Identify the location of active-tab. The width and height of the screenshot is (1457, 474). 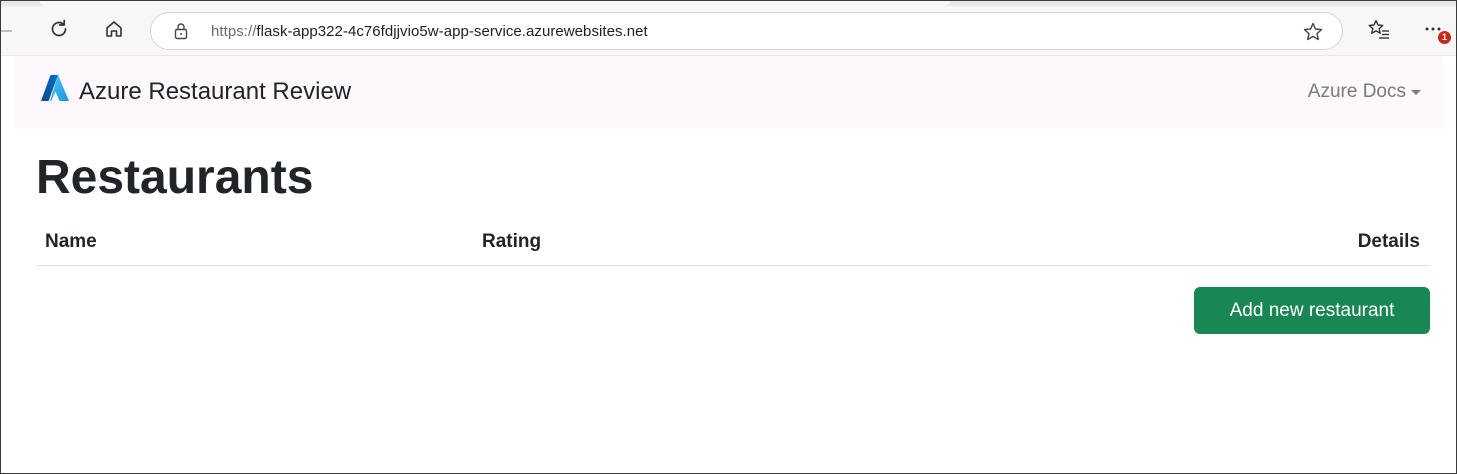
(495, 3).